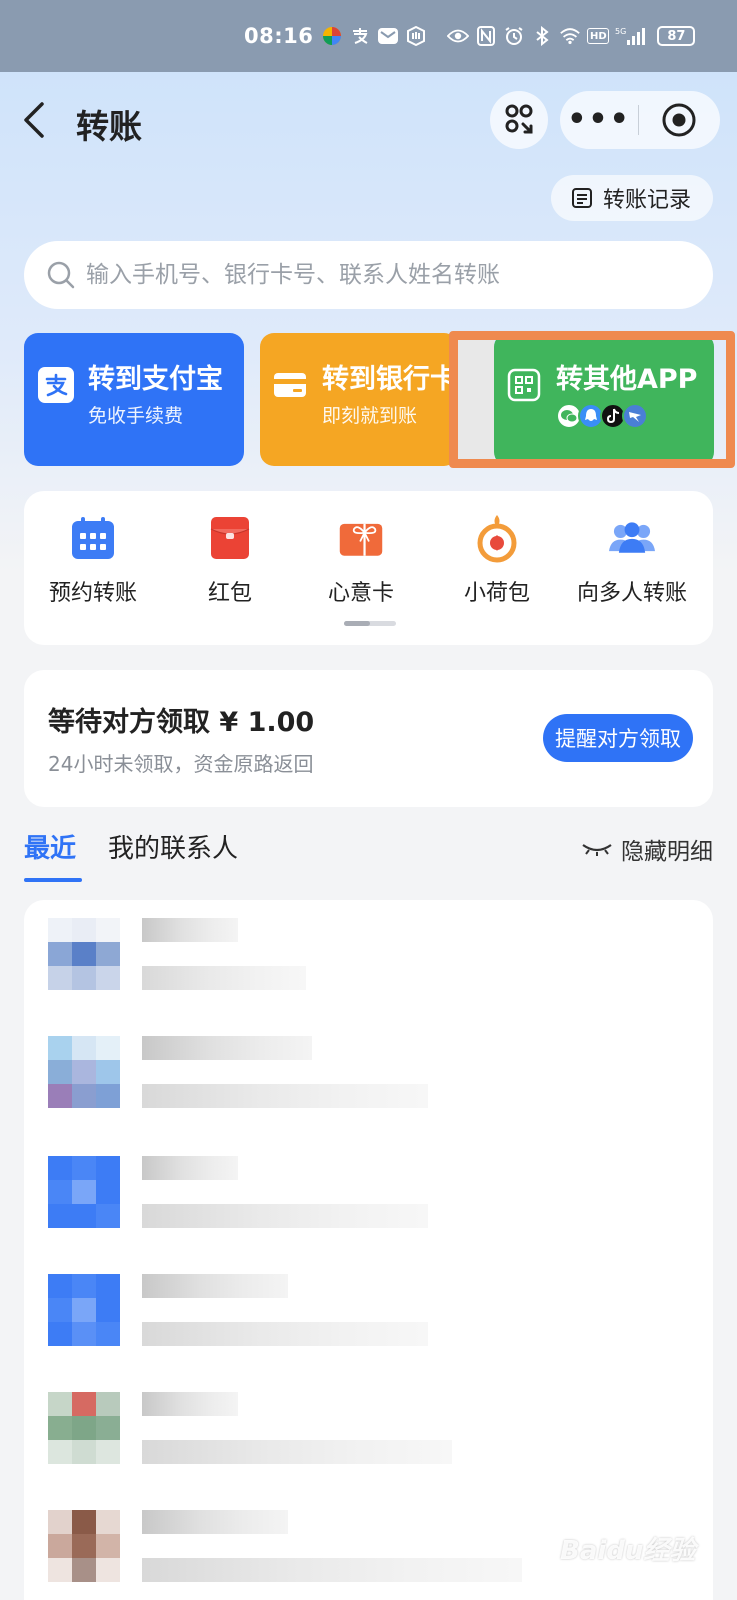 This screenshot has width=737, height=1600. I want to click on transfer-record-button: 转账记录, so click(632, 198).